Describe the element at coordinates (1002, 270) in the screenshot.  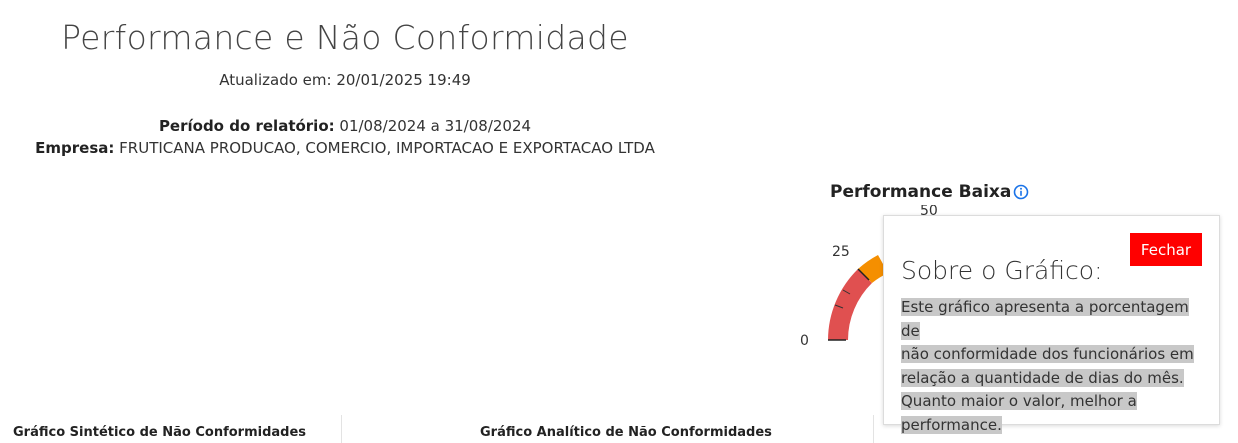
I see `popover-title: Sobre o Gráfico:` at that location.